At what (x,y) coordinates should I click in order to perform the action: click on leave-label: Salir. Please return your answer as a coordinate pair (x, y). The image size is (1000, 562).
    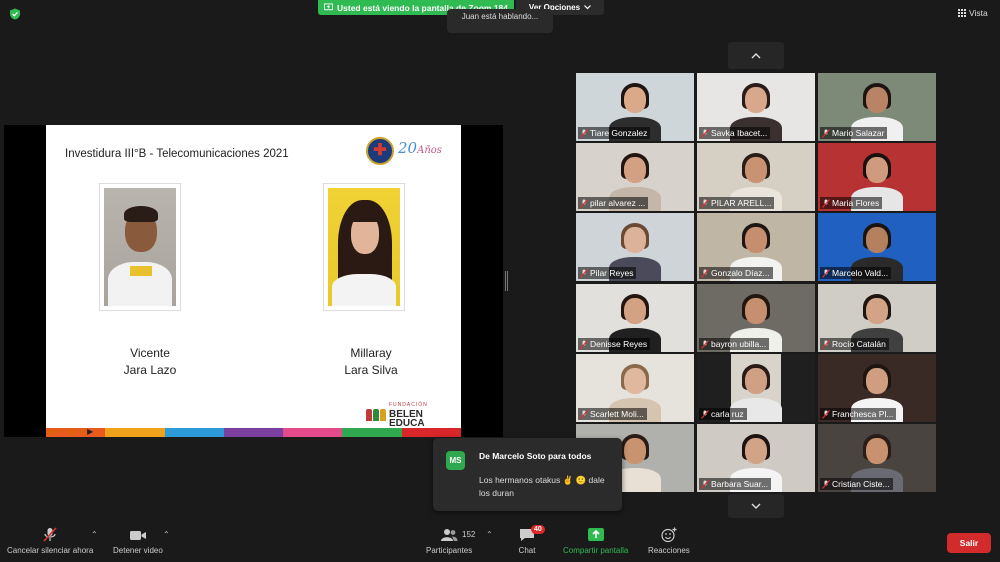
    Looking at the image, I should click on (969, 543).